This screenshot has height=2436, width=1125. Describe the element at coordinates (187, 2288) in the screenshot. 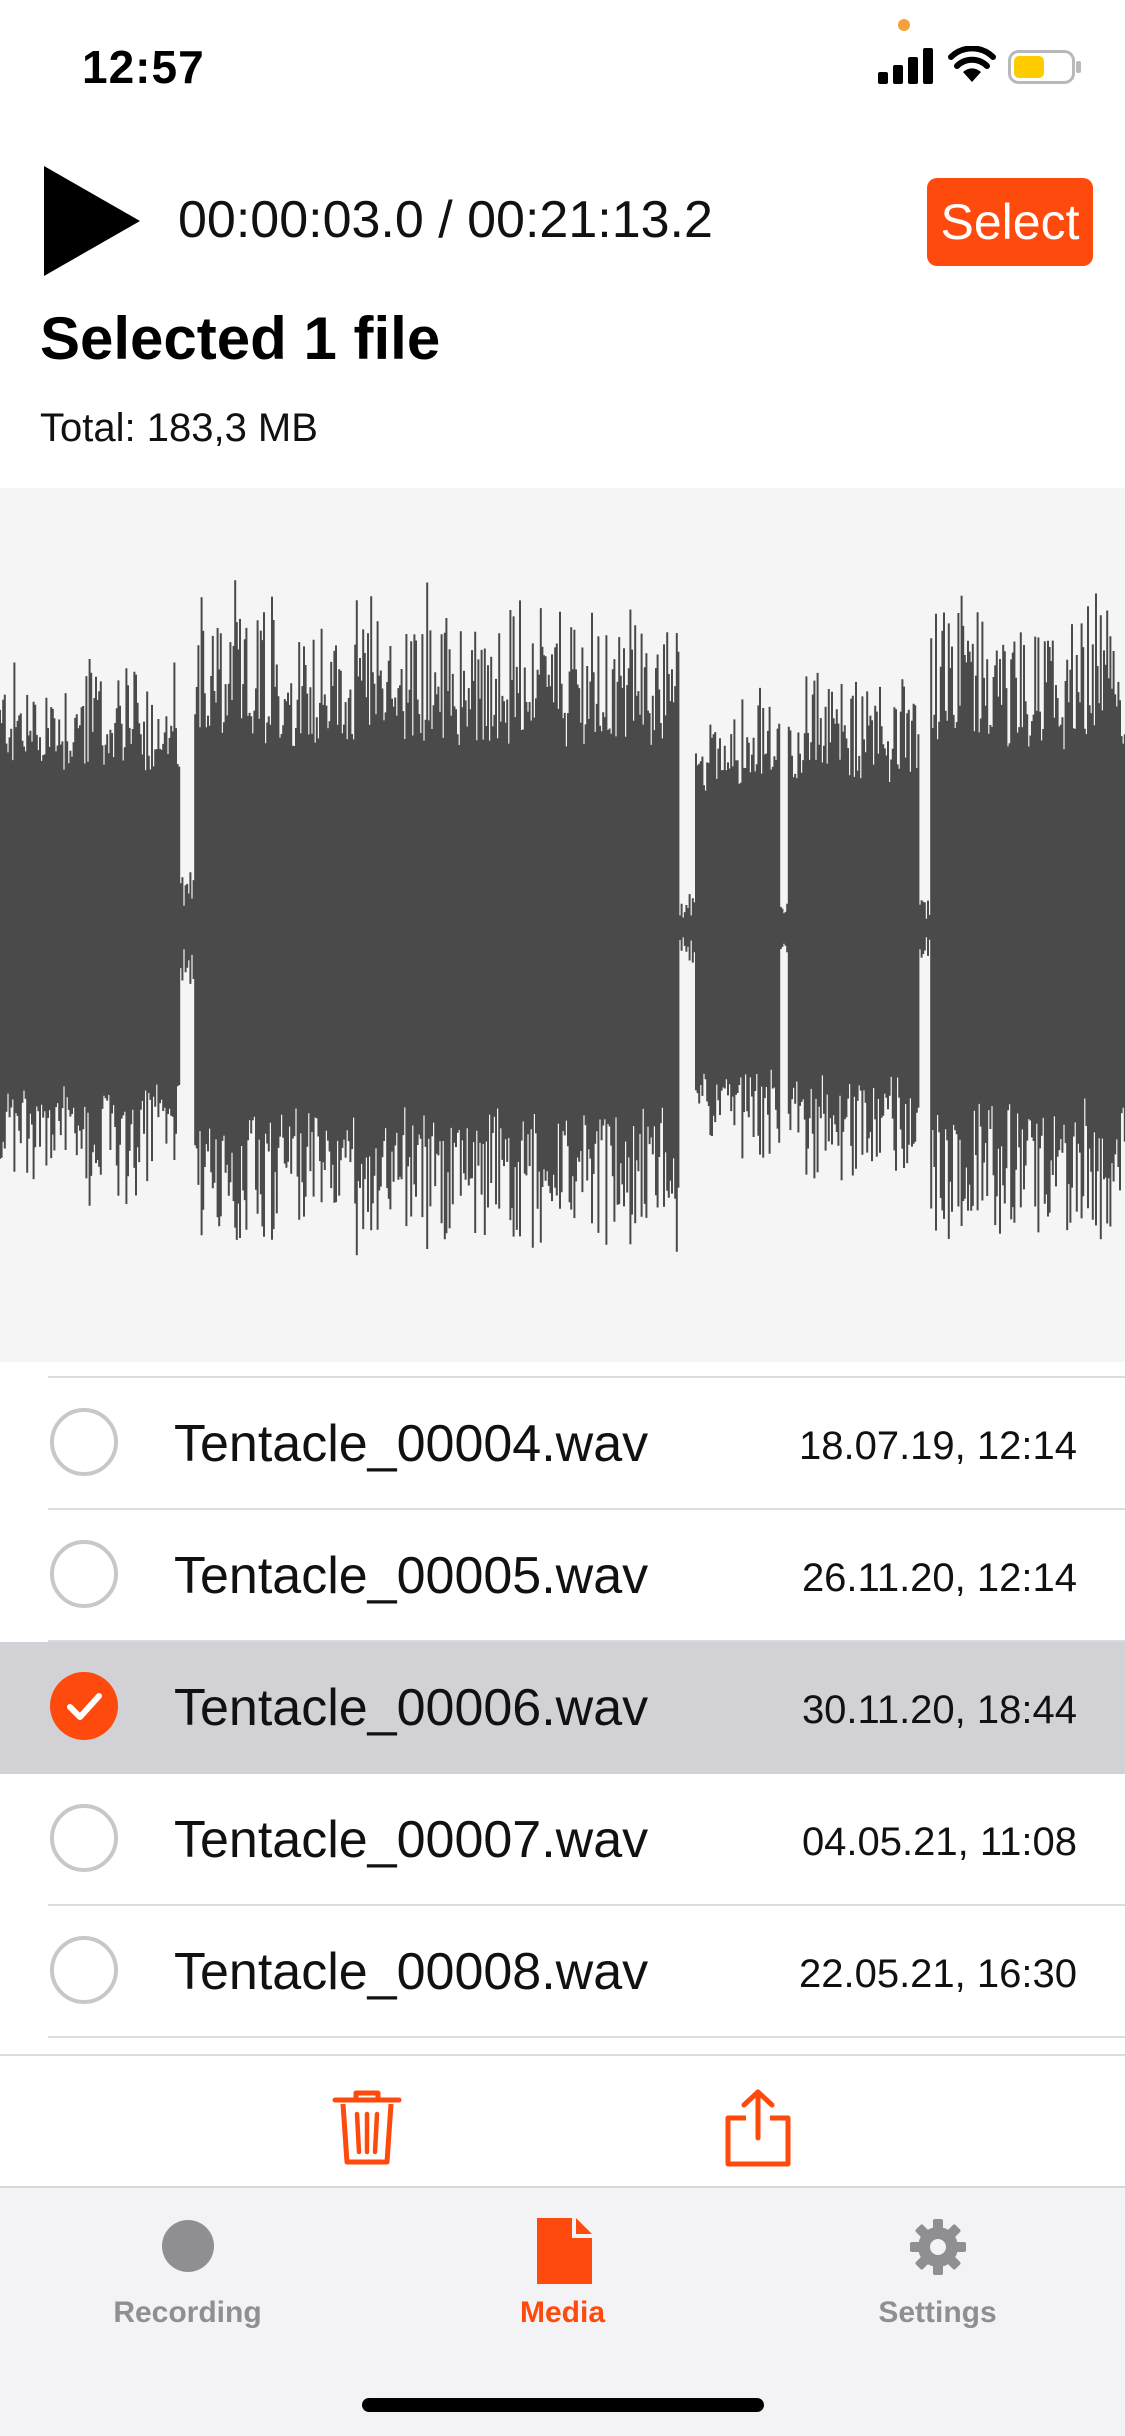

I see `tab-recording: Recording` at that location.